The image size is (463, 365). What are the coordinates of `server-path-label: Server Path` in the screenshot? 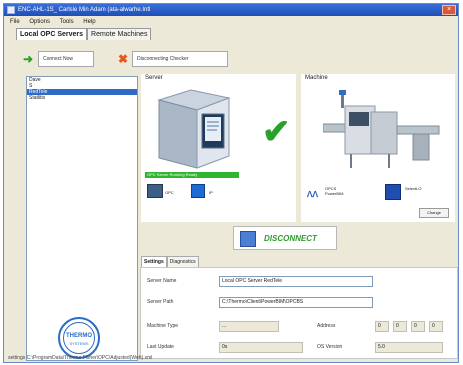 It's located at (160, 302).